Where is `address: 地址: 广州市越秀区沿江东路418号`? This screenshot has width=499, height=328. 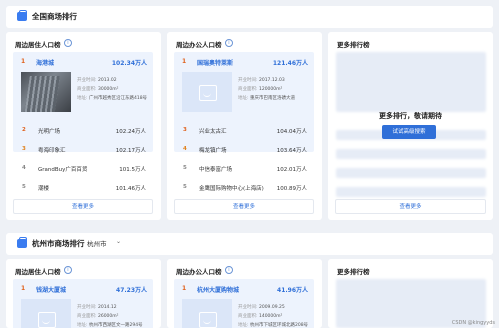 address: 地址: 广州市越秀区沿江东路418号 is located at coordinates (112, 98).